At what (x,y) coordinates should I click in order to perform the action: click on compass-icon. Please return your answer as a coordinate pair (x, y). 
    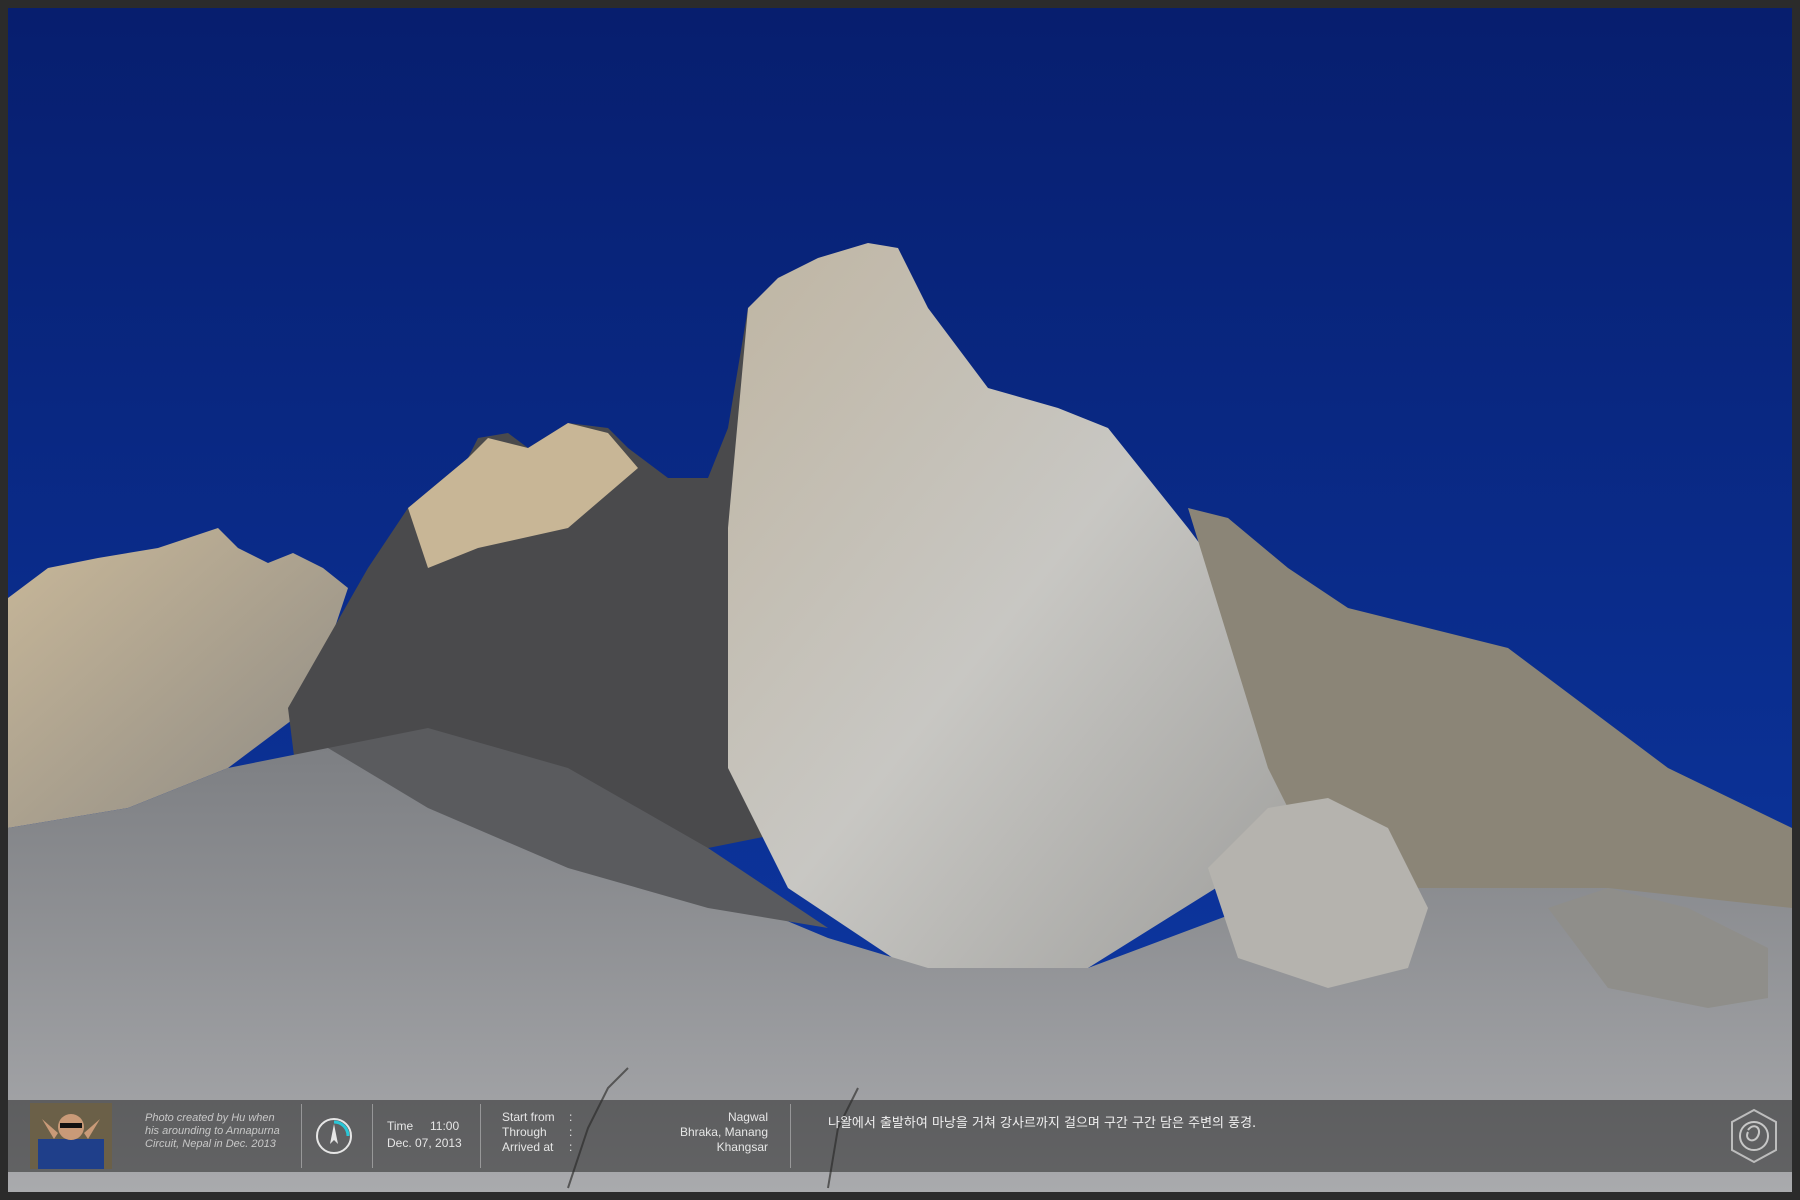
    Looking at the image, I should click on (334, 1136).